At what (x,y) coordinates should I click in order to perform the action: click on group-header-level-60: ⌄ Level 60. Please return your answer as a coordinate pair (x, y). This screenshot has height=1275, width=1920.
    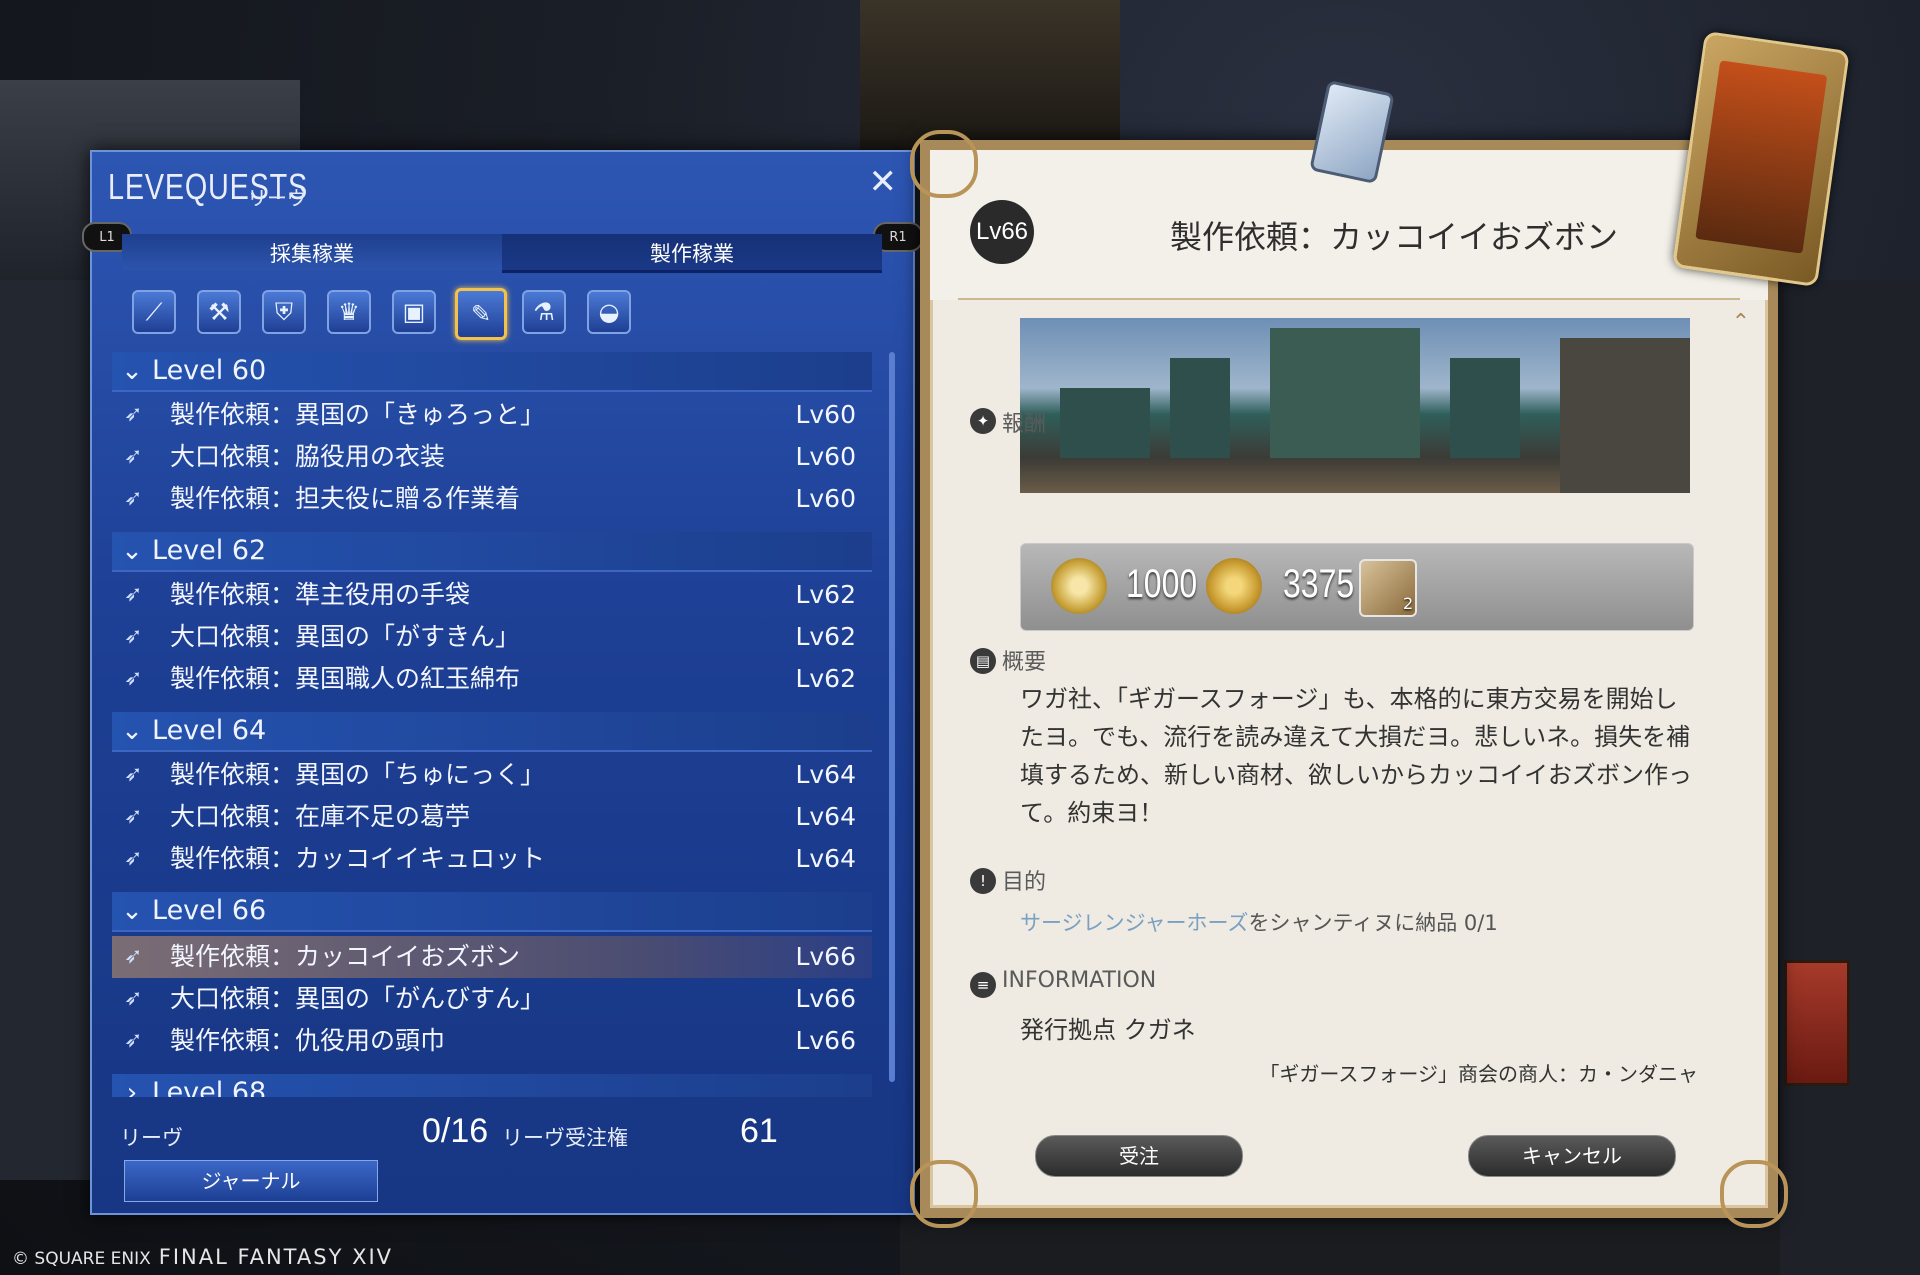
    Looking at the image, I should click on (492, 372).